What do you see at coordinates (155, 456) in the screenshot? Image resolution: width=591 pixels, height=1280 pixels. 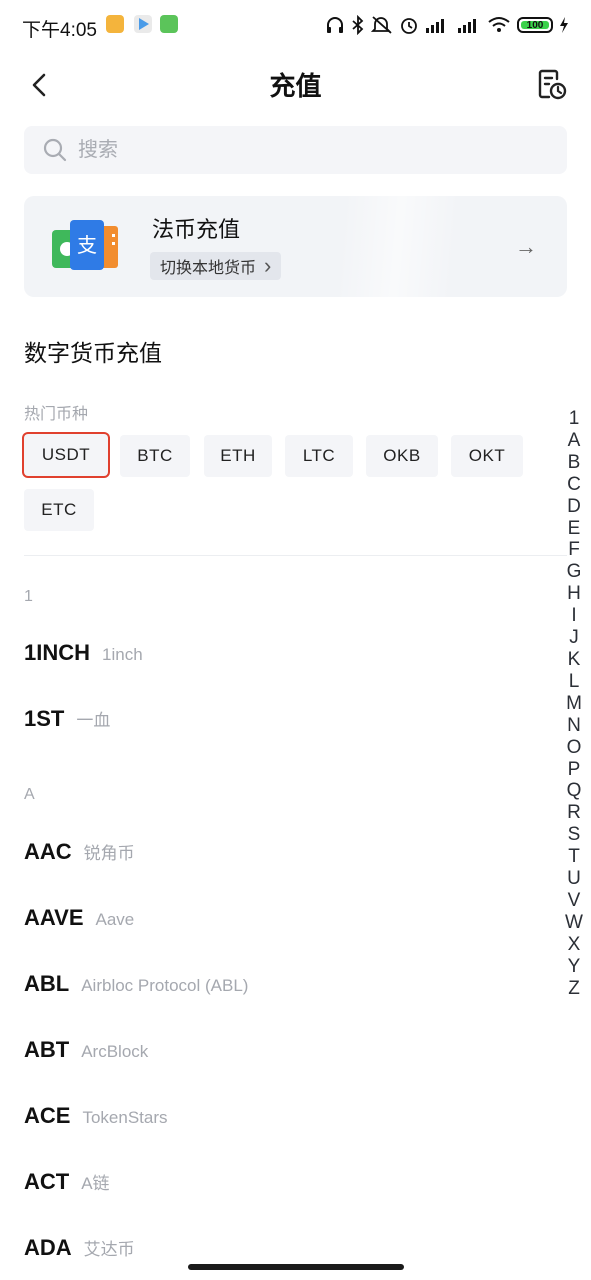 I see `hot-coin-chip-btc: BTC` at bounding box center [155, 456].